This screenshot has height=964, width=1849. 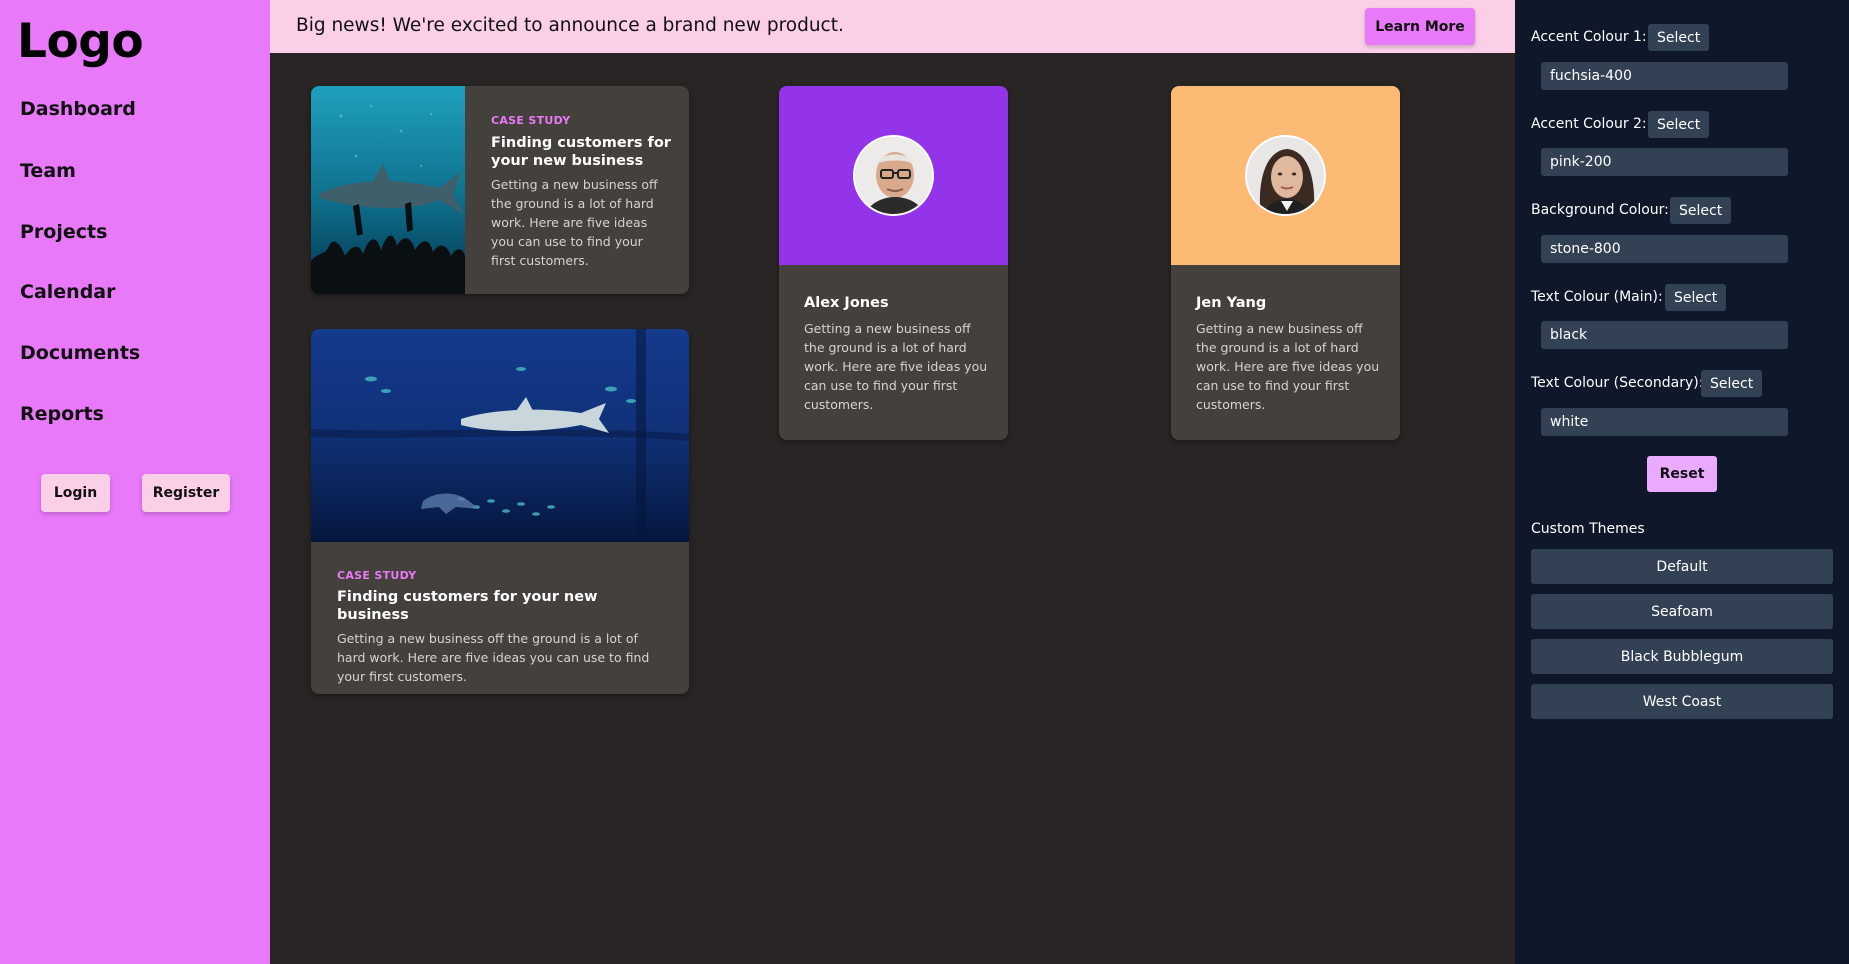 I want to click on background-colour-select-button: Select, so click(x=1701, y=210).